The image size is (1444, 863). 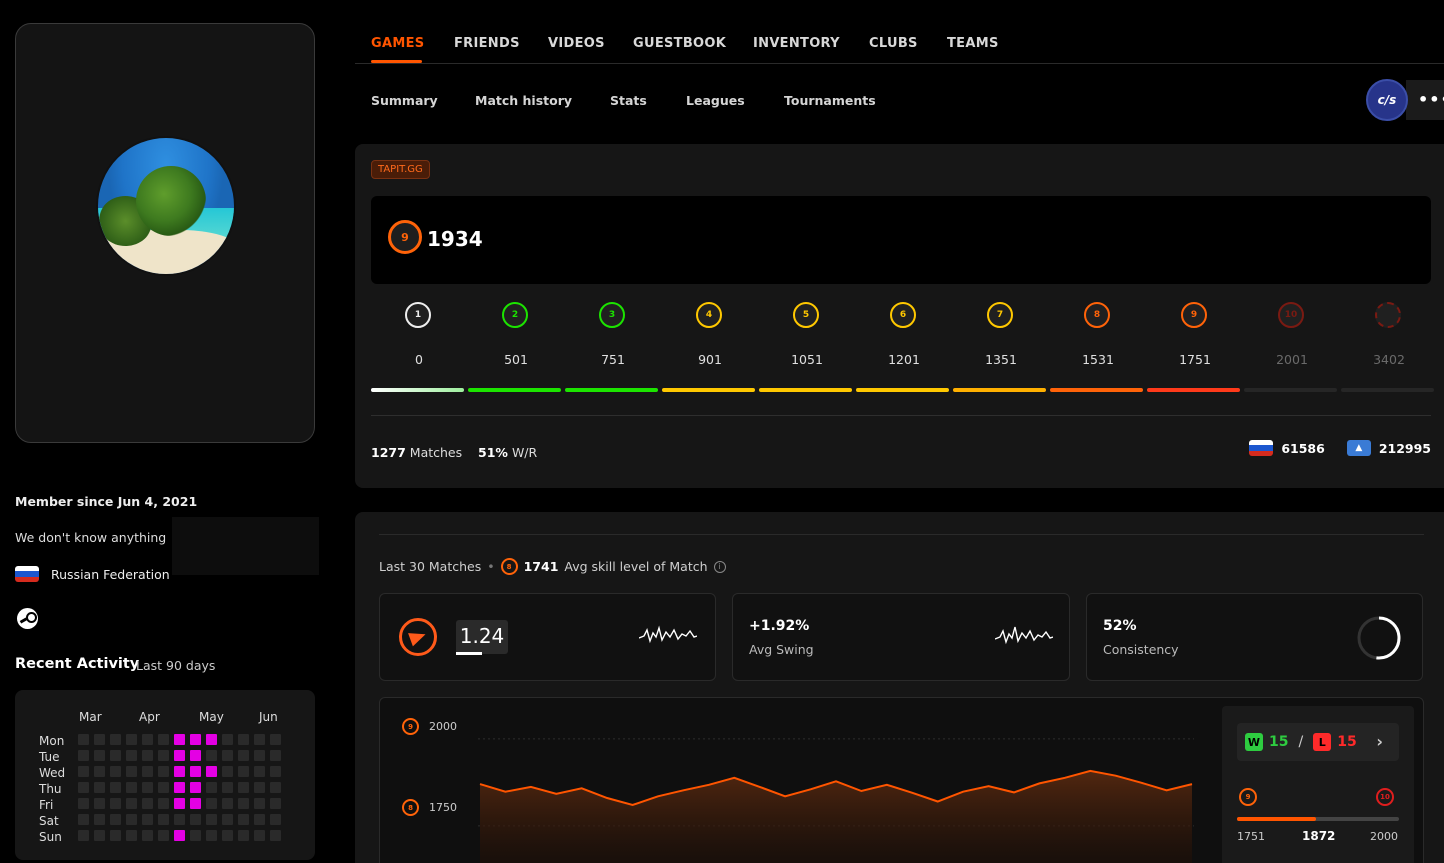 What do you see at coordinates (1405, 448) in the screenshot?
I see `region-rank: 212995` at bounding box center [1405, 448].